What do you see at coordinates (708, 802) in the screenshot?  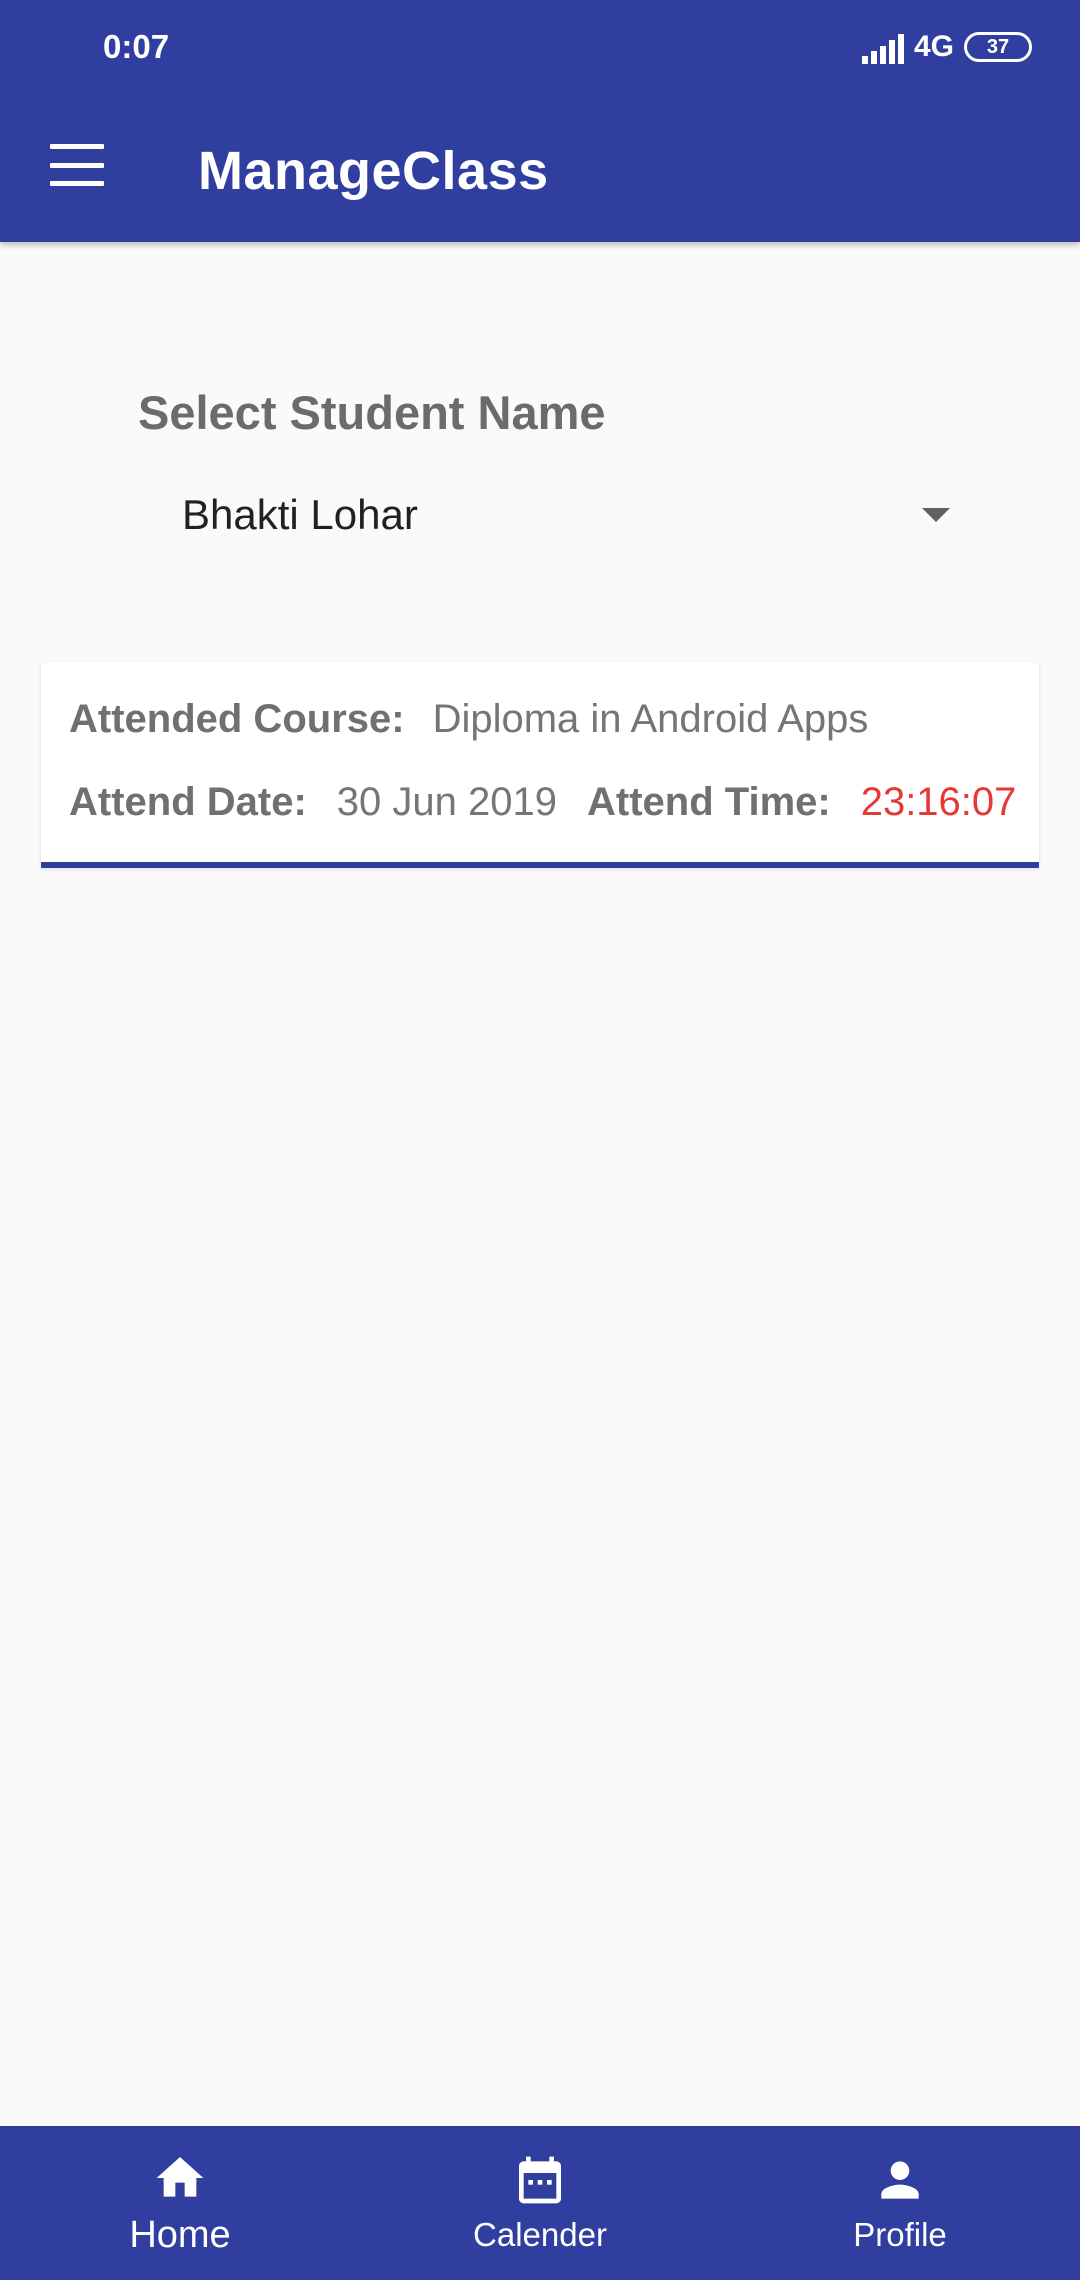 I see `attend-time-label: Attend Time:` at bounding box center [708, 802].